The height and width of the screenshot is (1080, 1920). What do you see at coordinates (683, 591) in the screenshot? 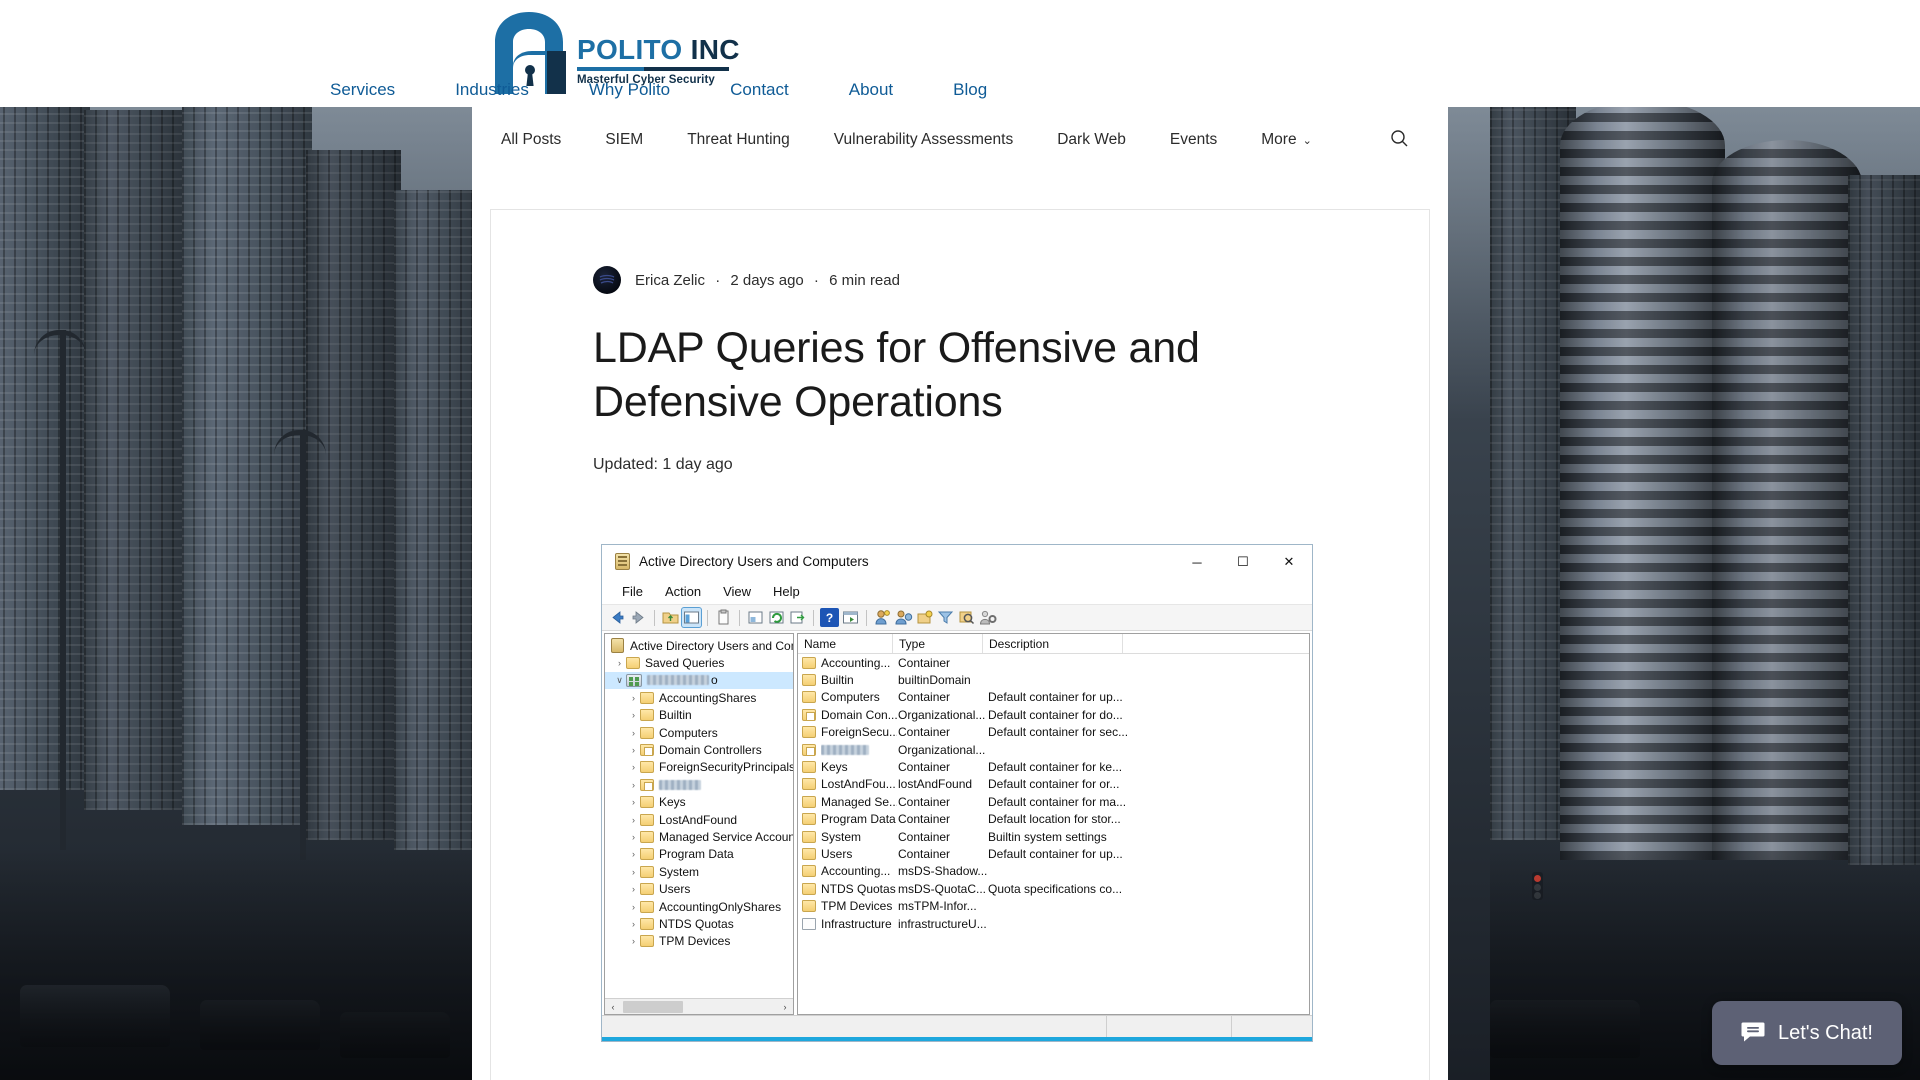
I see `menu-action: Action` at bounding box center [683, 591].